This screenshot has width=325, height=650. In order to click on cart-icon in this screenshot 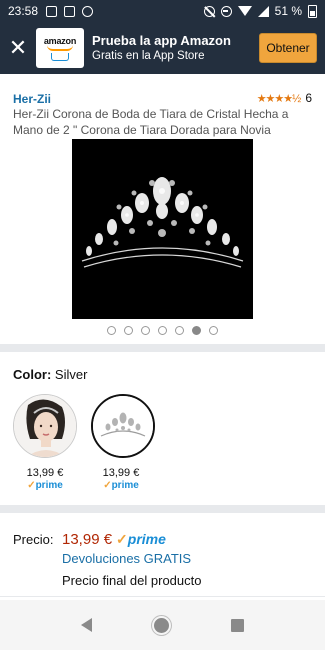, I will do `click(60, 56)`.